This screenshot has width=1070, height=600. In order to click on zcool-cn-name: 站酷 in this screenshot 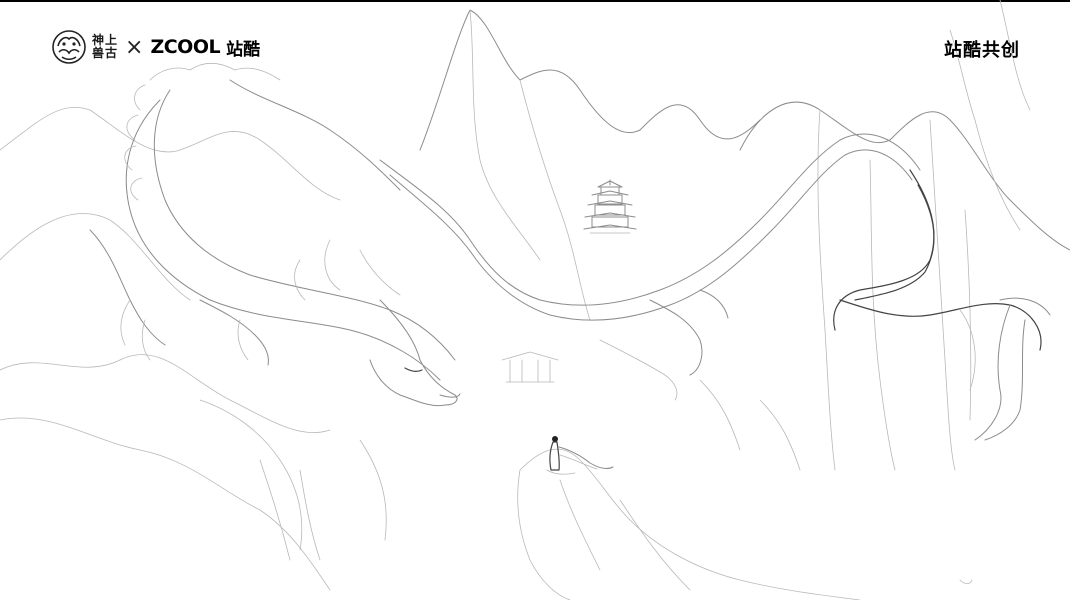, I will do `click(243, 49)`.